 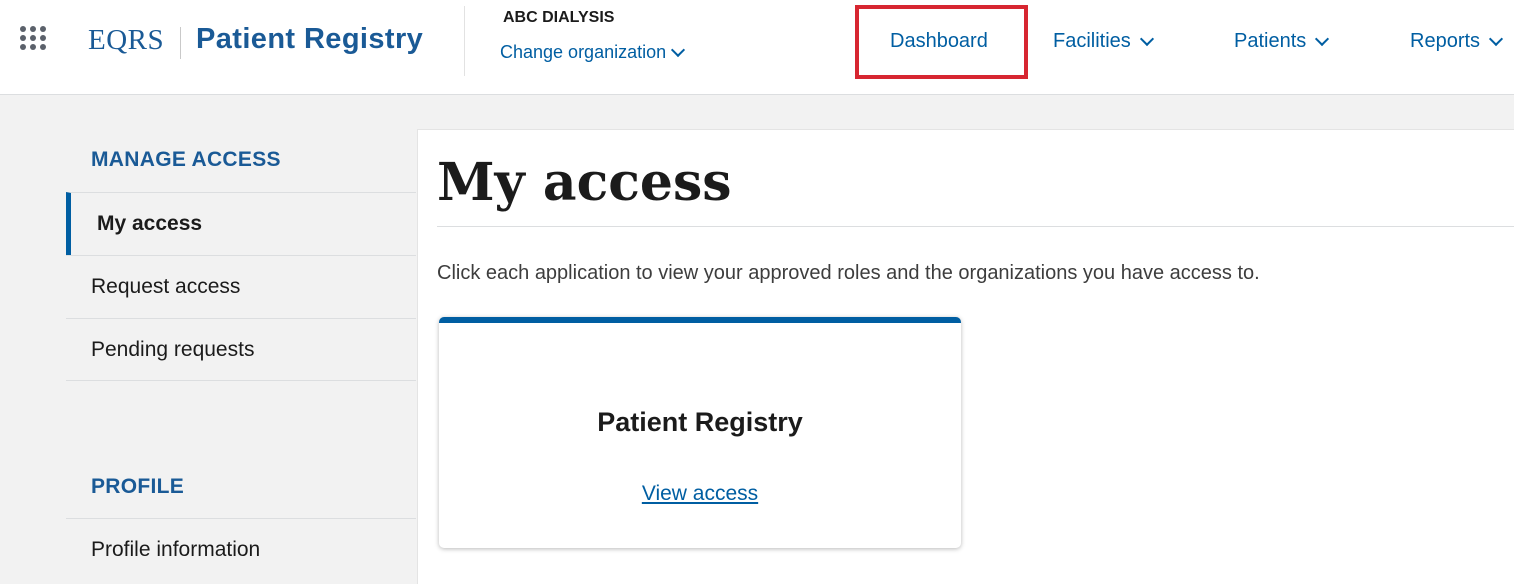 I want to click on app-grid-icon, so click(x=35, y=38).